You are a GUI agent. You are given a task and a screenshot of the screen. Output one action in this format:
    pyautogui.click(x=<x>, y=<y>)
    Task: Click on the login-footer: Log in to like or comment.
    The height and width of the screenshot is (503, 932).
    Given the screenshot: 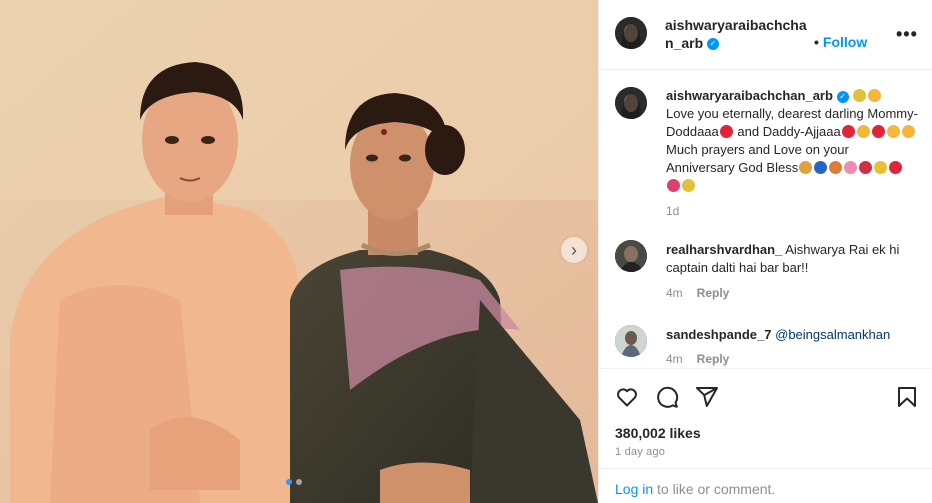 What is the action you would take?
    pyautogui.click(x=765, y=485)
    